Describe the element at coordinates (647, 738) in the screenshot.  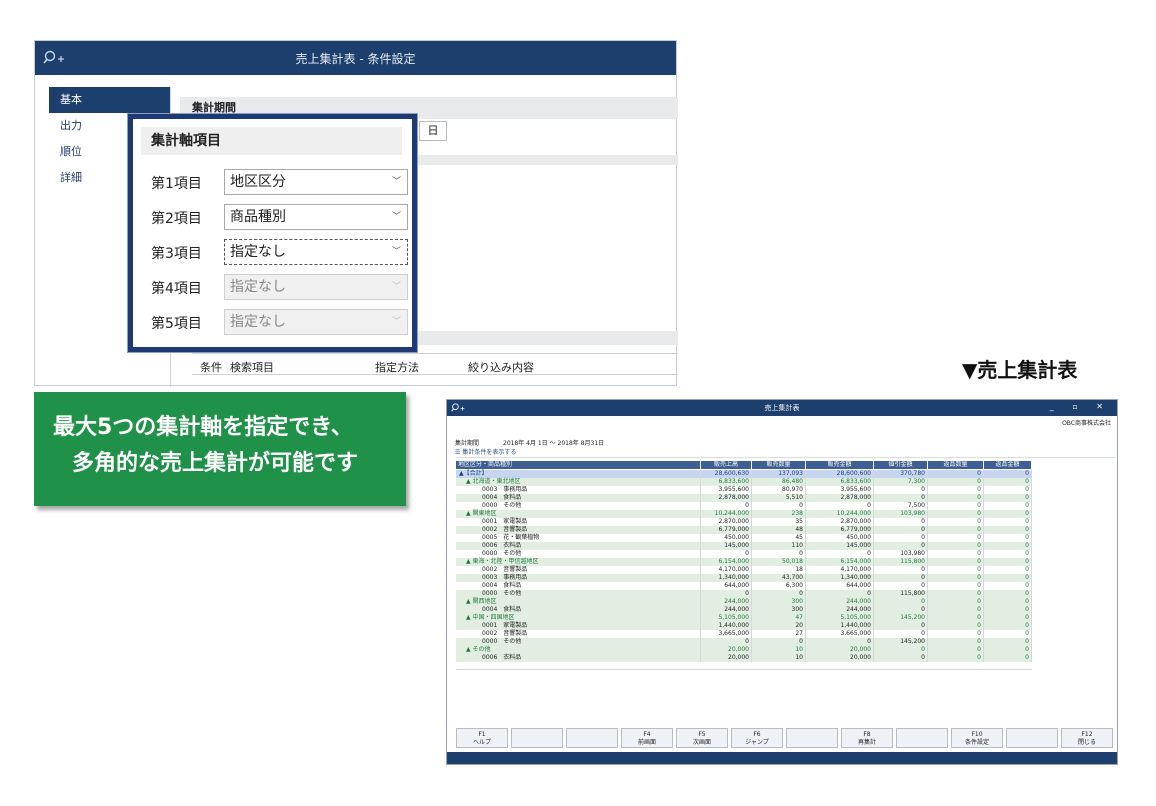
I see `function-key-f4: F4 前画面` at that location.